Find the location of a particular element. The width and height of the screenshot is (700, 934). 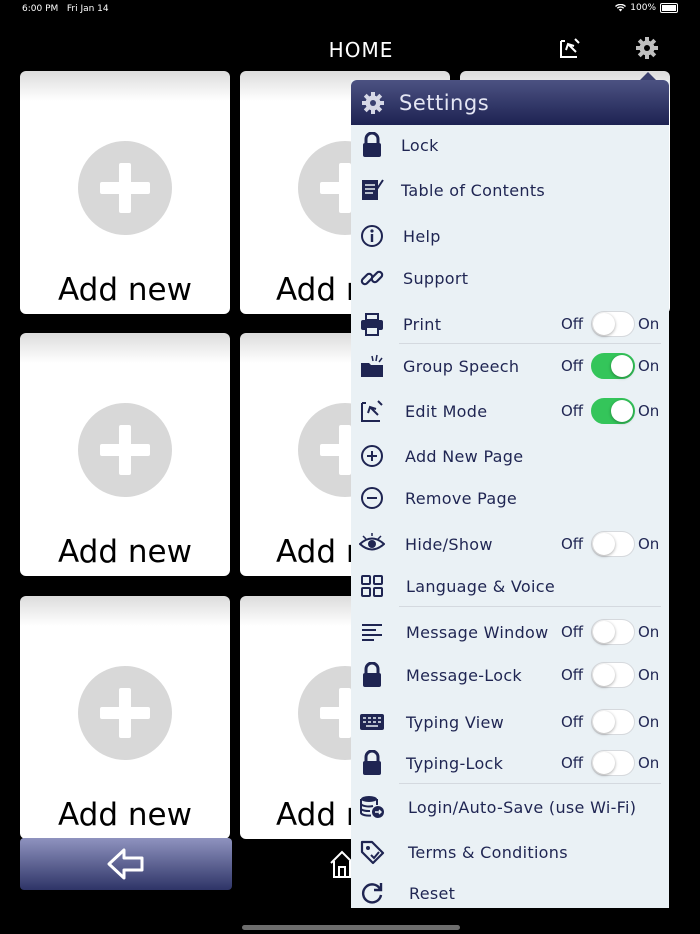

menu-item-label: Hide/Show is located at coordinates (449, 544).